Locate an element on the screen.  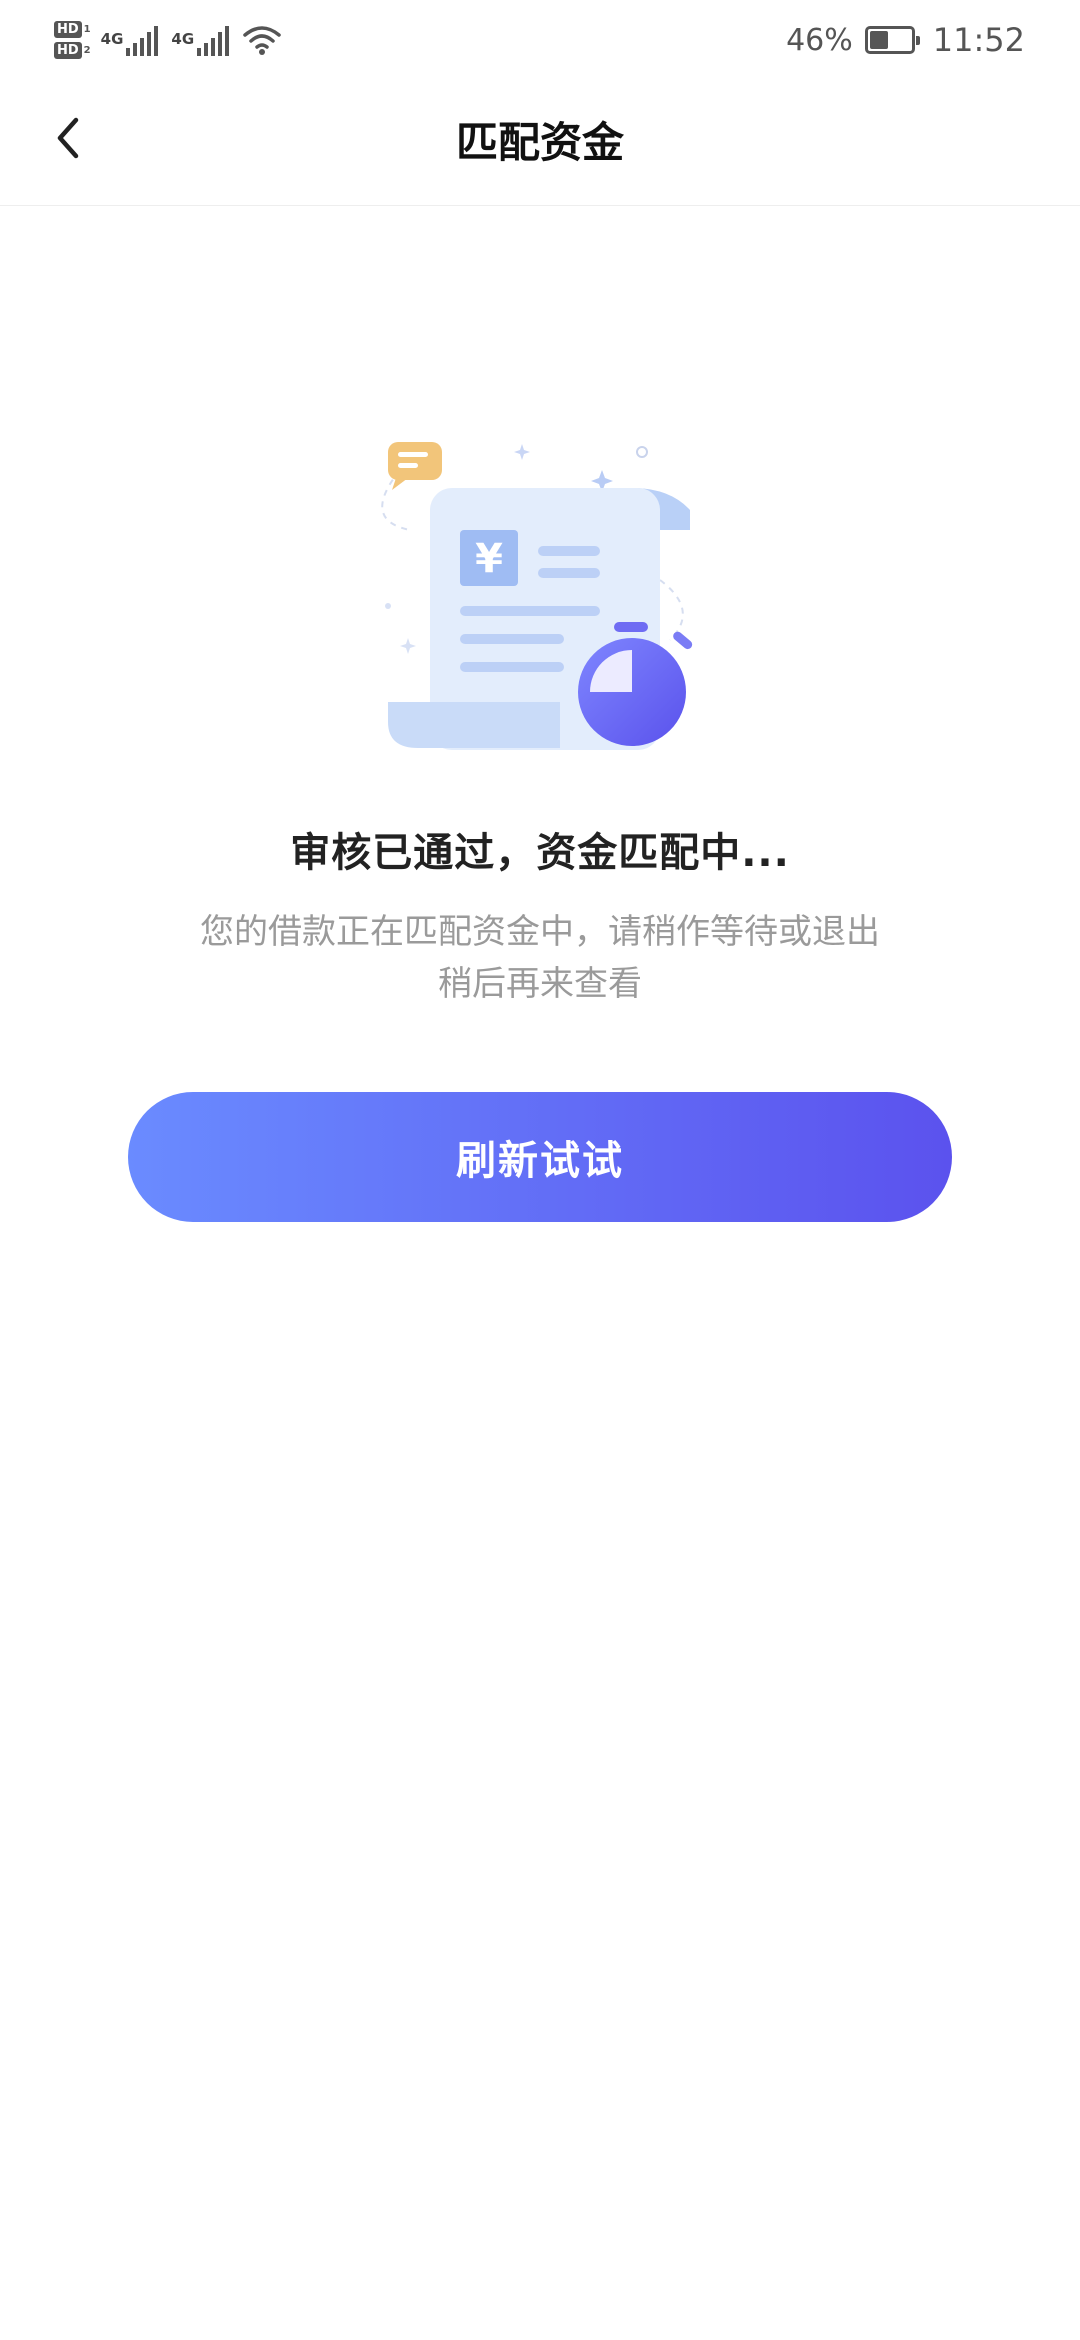
refresh-button: 刷新试试 is located at coordinates (540, 1157).